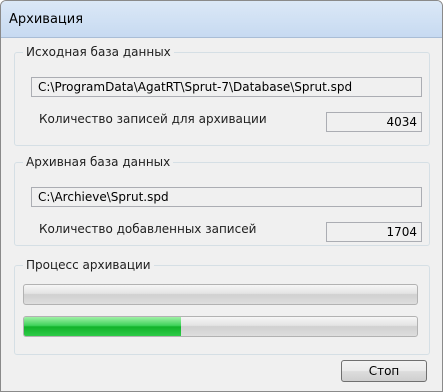 The image size is (443, 392). What do you see at coordinates (103, 326) in the screenshot?
I see `current-progress-fill` at bounding box center [103, 326].